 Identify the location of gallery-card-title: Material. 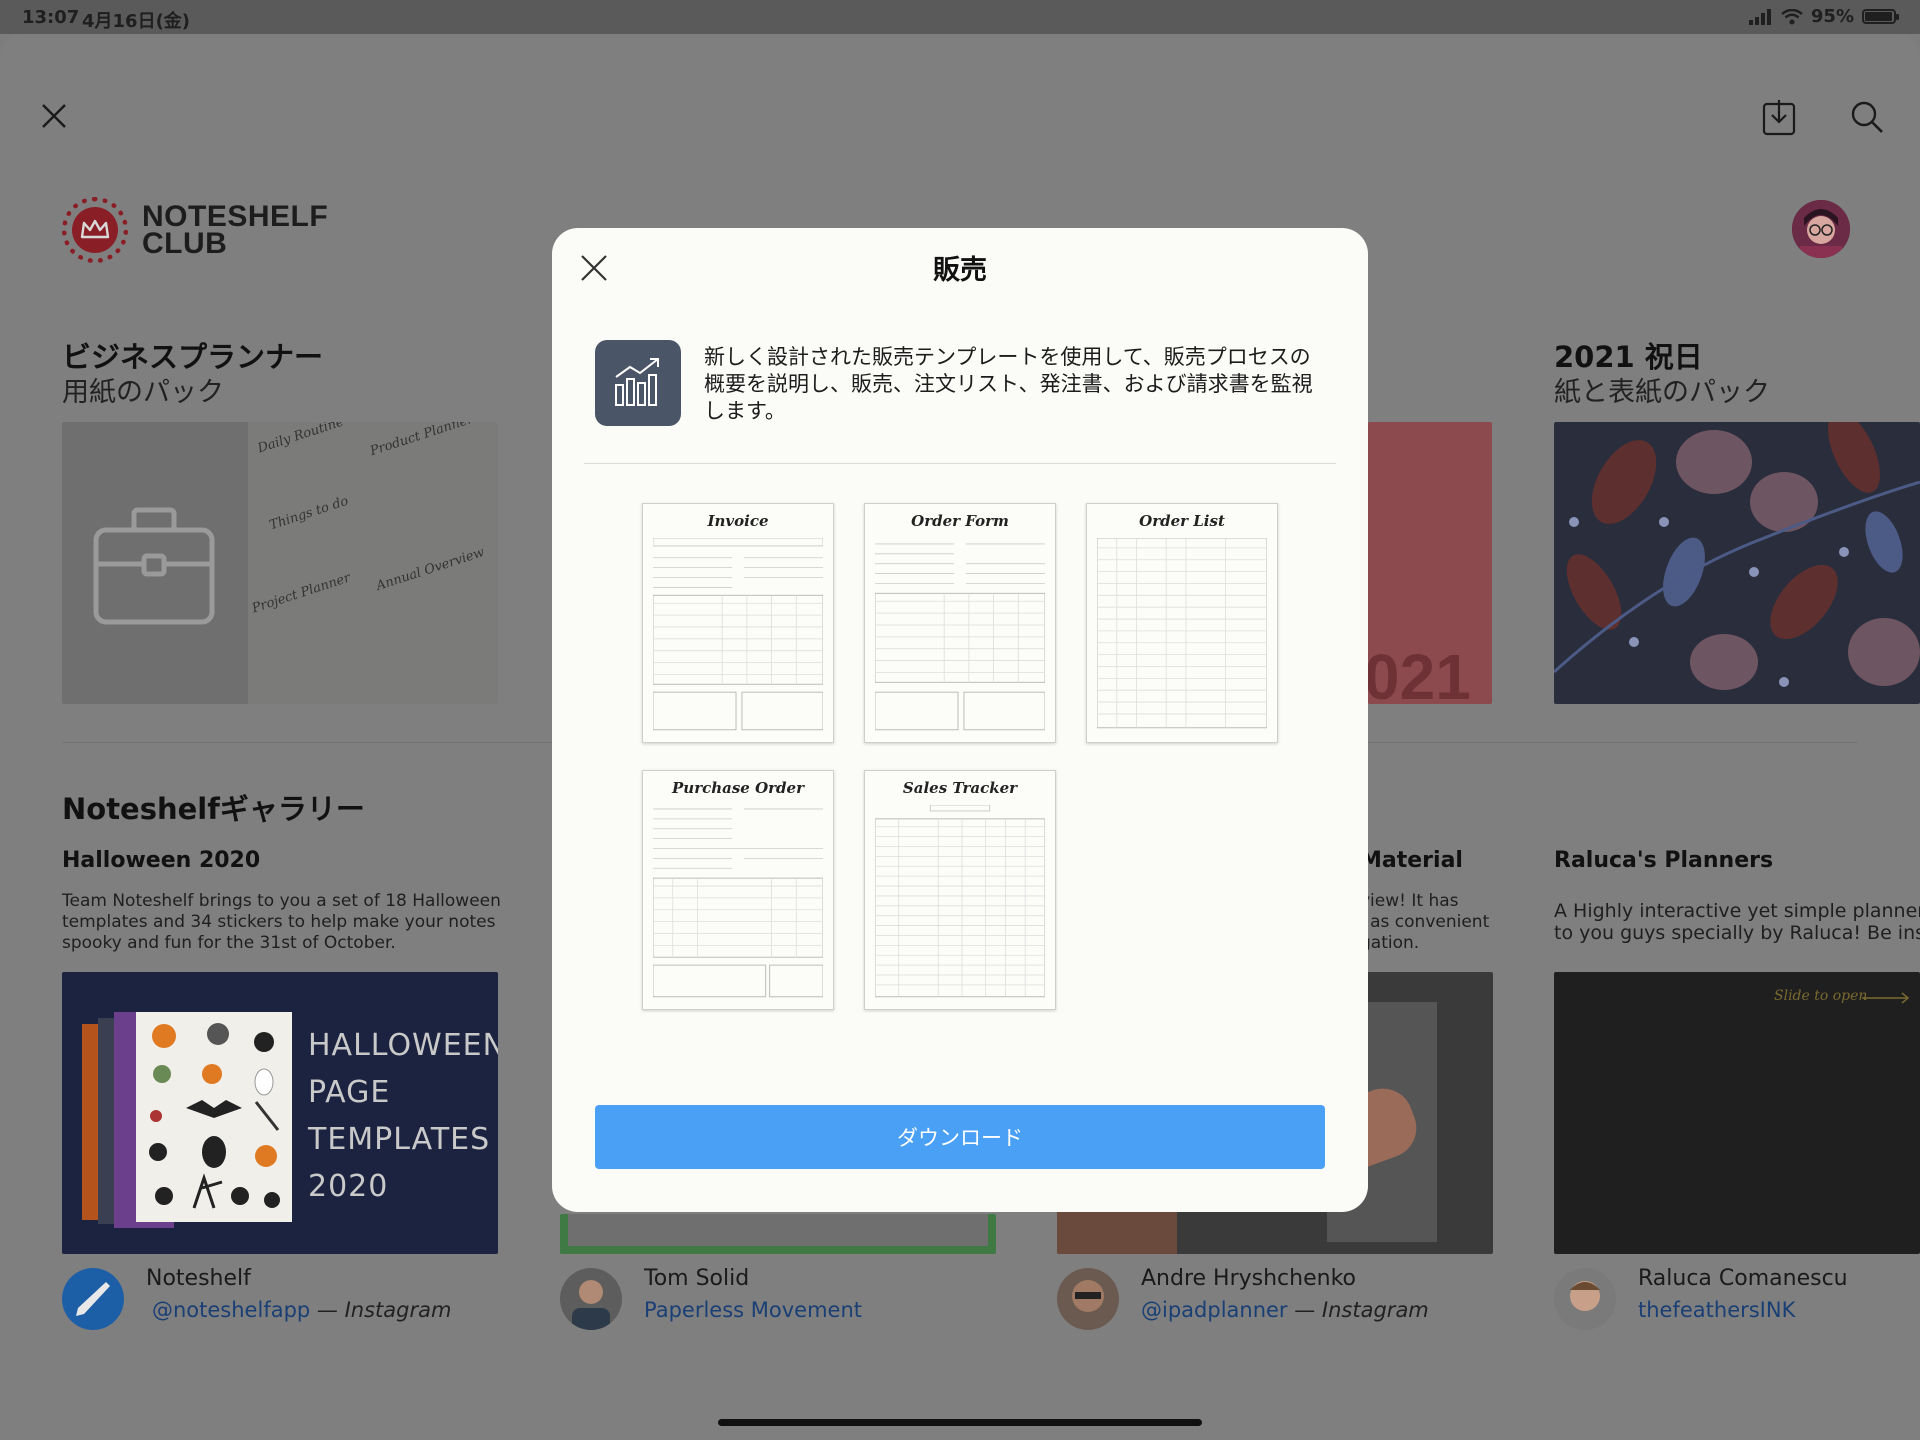
(1411, 860).